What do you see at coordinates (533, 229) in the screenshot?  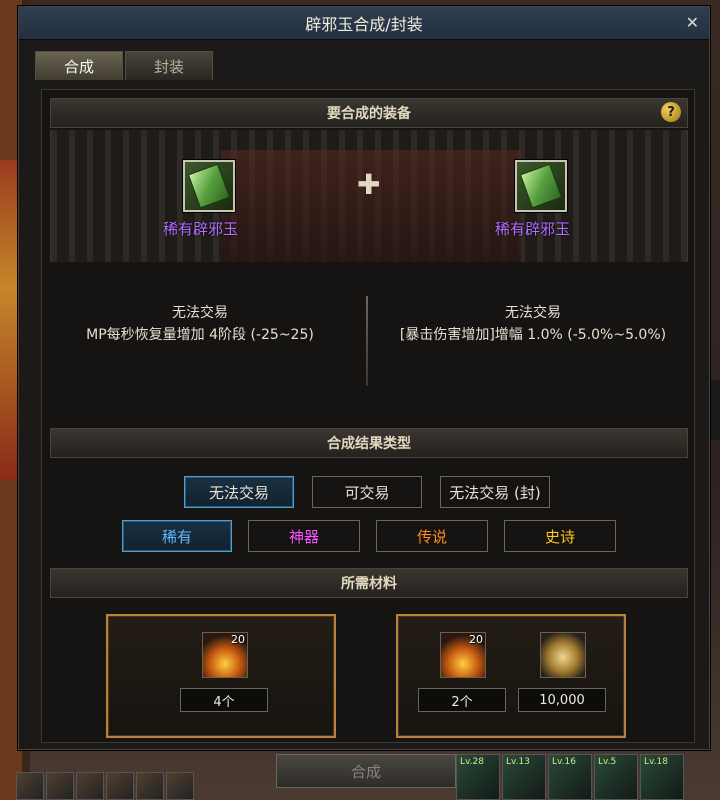 I see `equipment-name-right: 稀有辟邪玉` at bounding box center [533, 229].